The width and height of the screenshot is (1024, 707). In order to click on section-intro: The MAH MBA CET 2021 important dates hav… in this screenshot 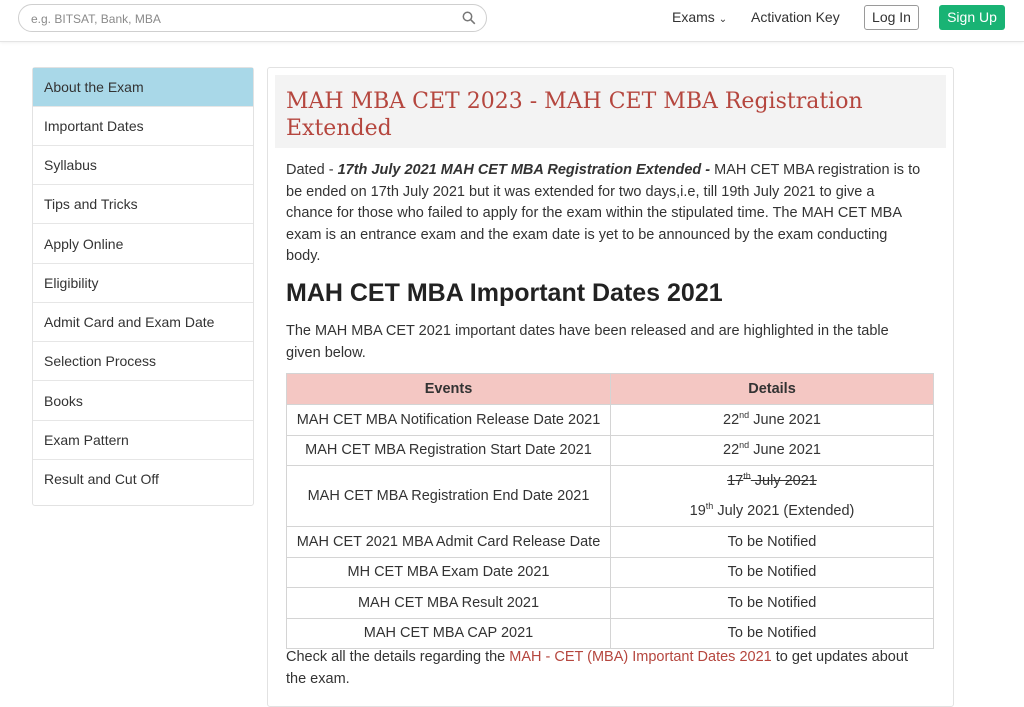, I will do `click(587, 342)`.